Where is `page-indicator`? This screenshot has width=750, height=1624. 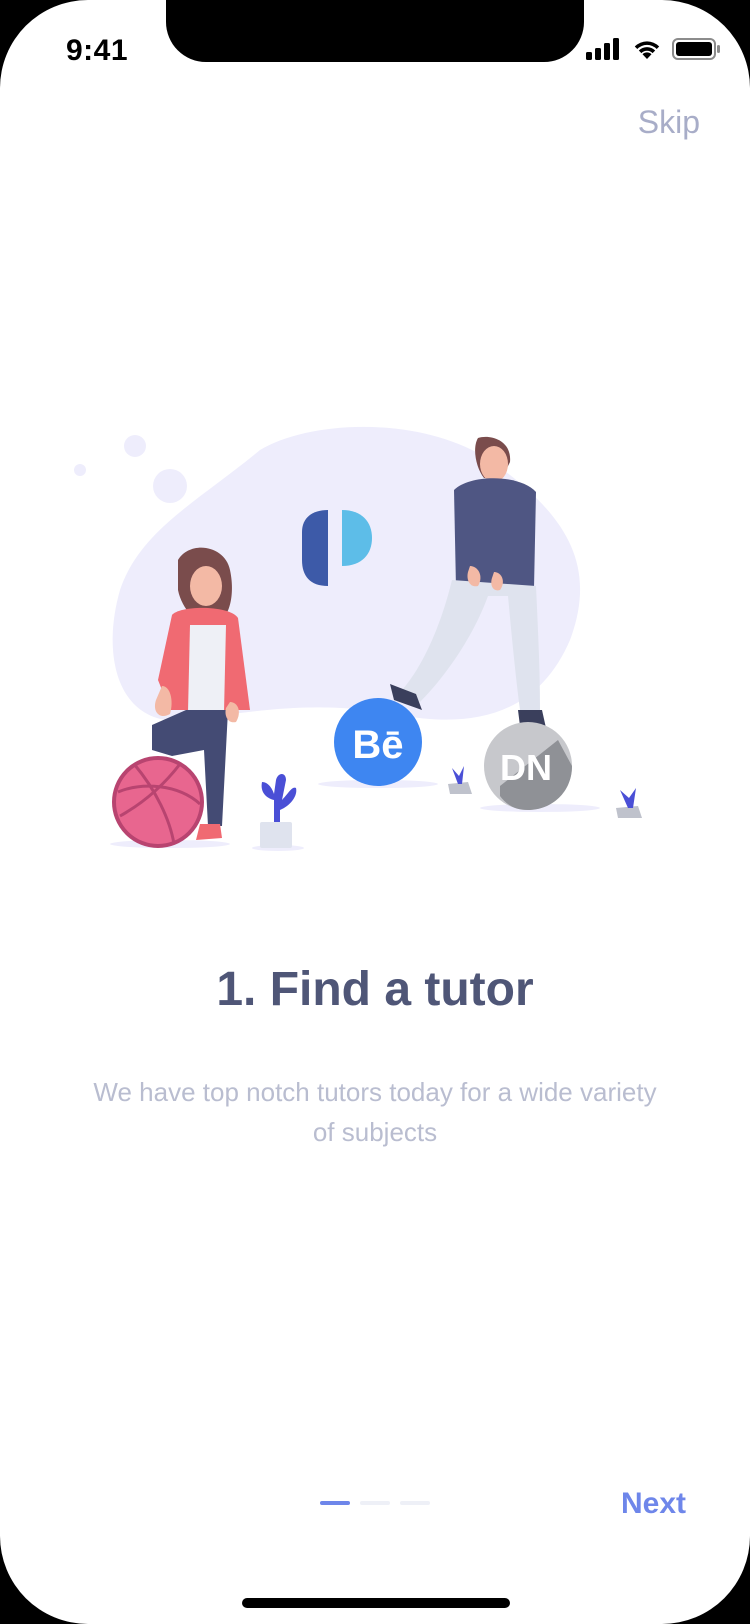
page-indicator is located at coordinates (375, 1503).